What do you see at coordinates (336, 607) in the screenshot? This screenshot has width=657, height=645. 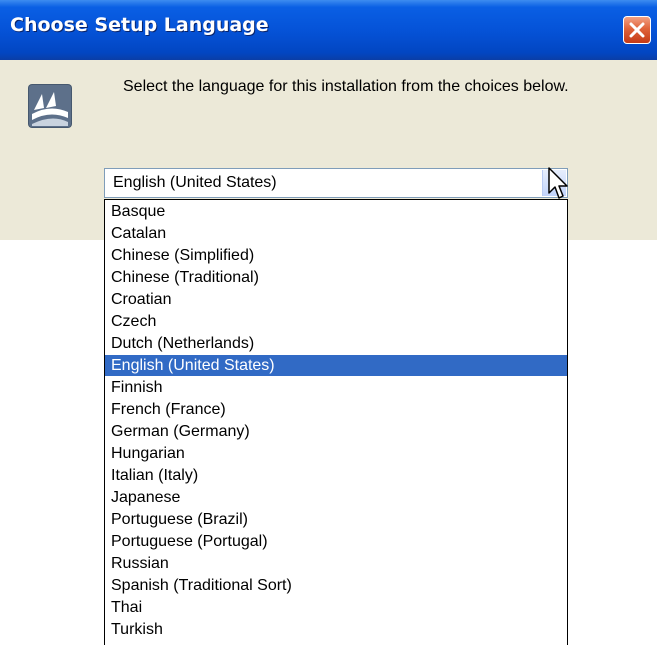 I see `language-option: Thai` at bounding box center [336, 607].